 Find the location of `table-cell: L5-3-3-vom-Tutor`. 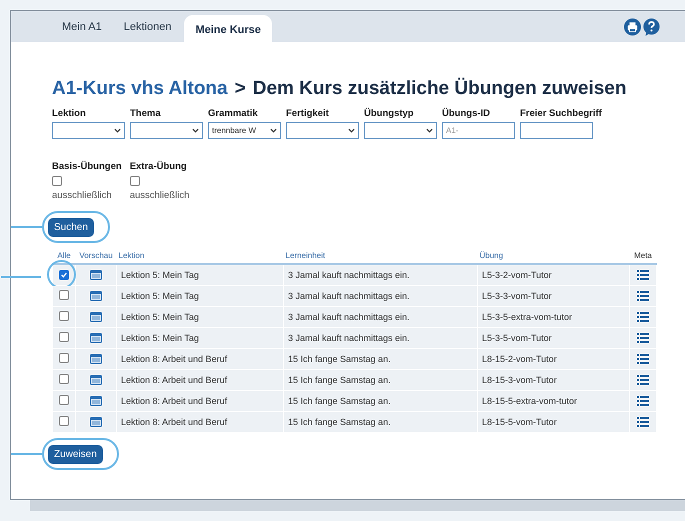

table-cell: L5-3-3-vom-Tutor is located at coordinates (554, 296).